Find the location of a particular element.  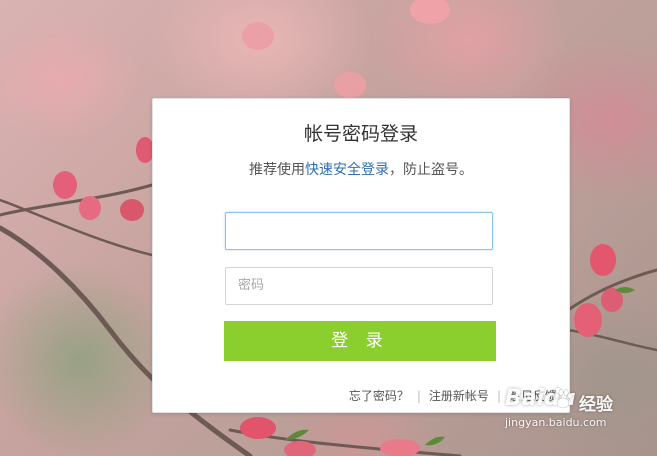

password-input: 密码 is located at coordinates (359, 286).